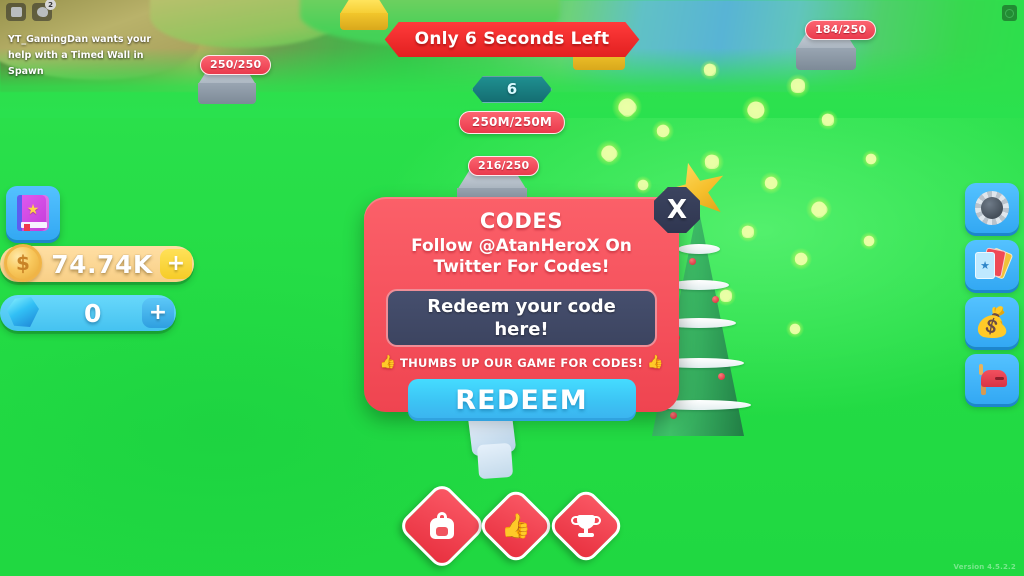  What do you see at coordinates (24, 313) in the screenshot?
I see `gem-icon` at bounding box center [24, 313].